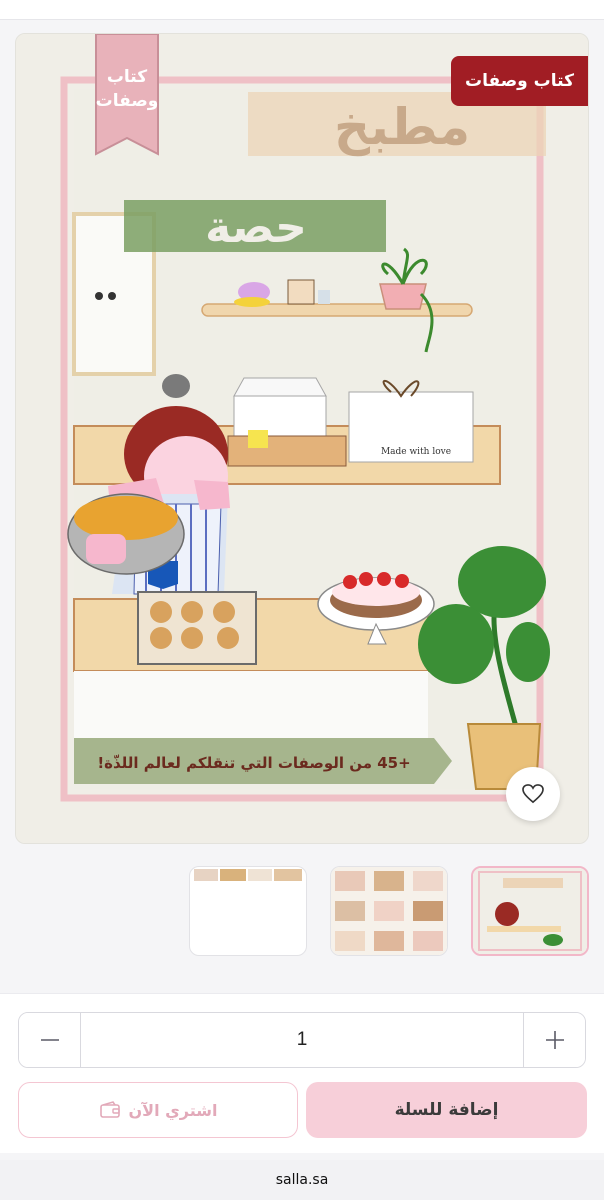  What do you see at coordinates (173, 1110) in the screenshot?
I see `buy-now-label: اشتري الآن` at bounding box center [173, 1110].